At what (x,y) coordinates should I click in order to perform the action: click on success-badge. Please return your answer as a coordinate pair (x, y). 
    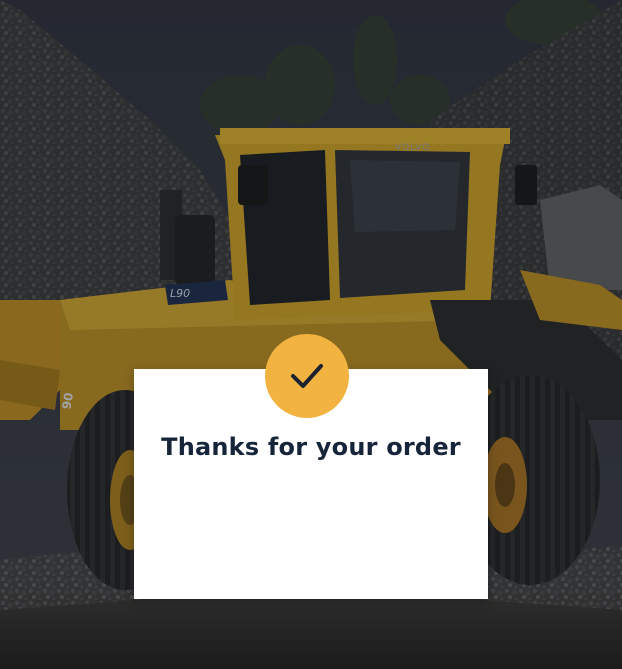
    Looking at the image, I should click on (307, 376).